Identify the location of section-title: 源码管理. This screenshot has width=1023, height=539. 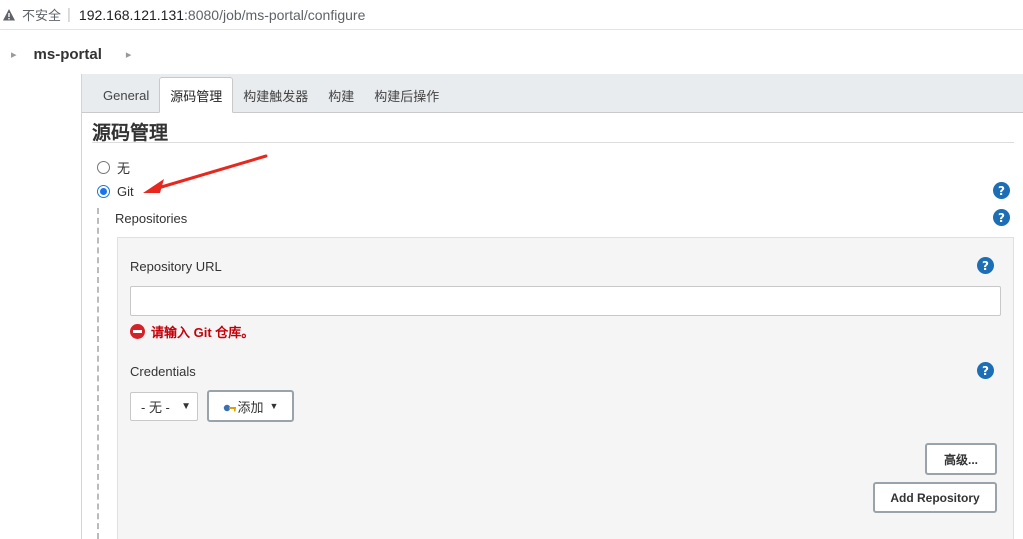
(130, 133).